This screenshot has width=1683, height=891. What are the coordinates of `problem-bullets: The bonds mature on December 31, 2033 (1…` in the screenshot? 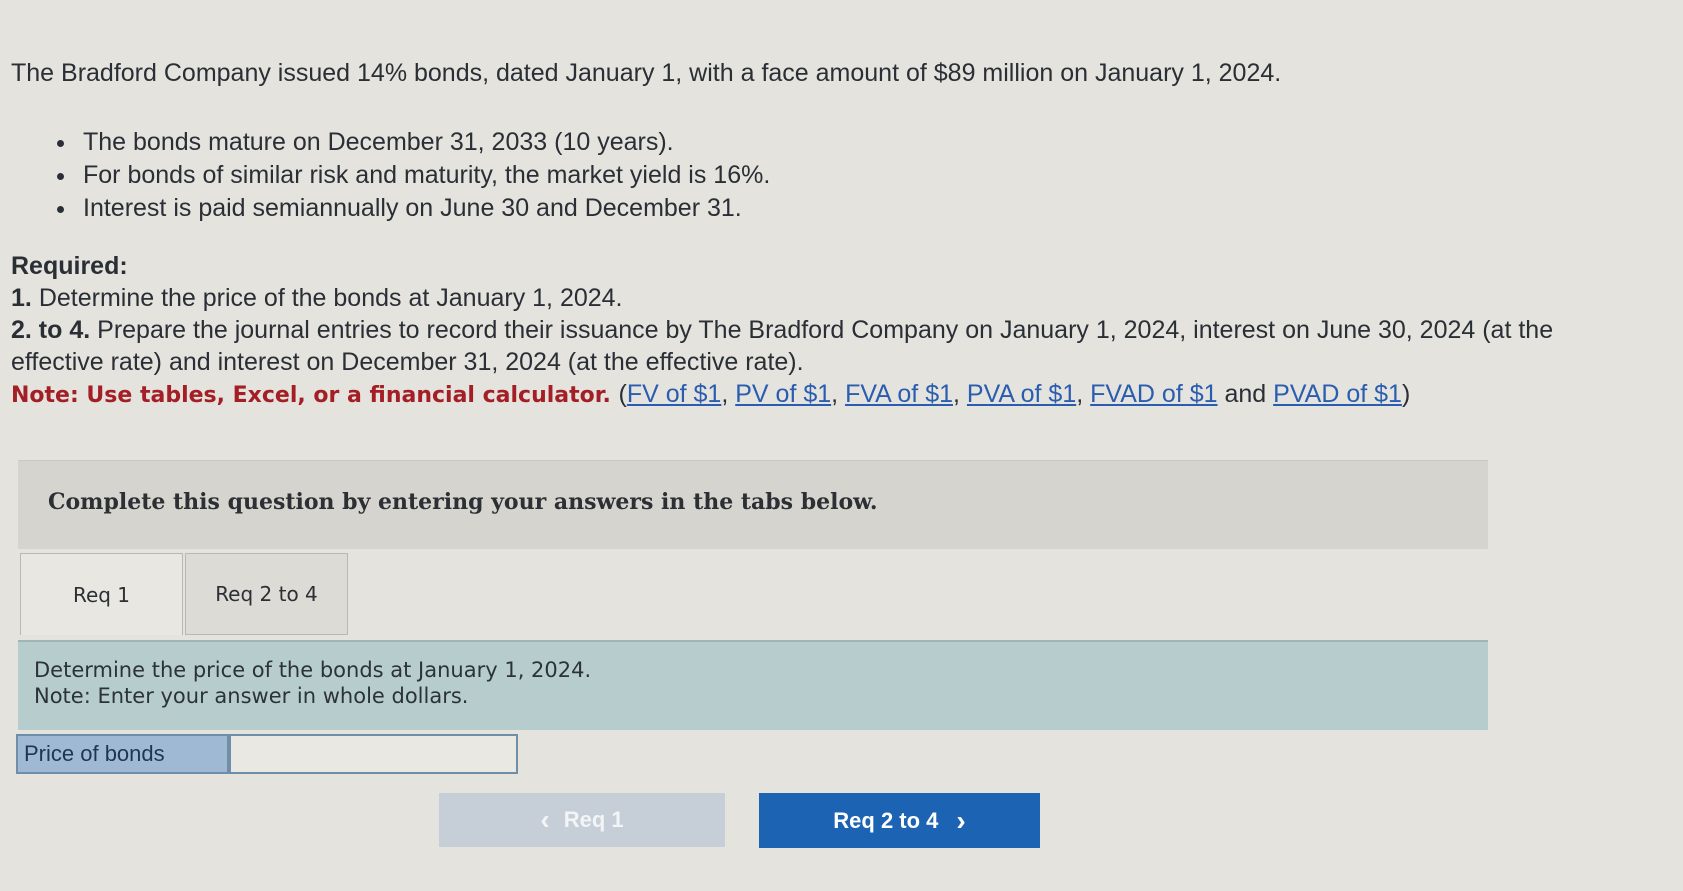 It's located at (412, 175).